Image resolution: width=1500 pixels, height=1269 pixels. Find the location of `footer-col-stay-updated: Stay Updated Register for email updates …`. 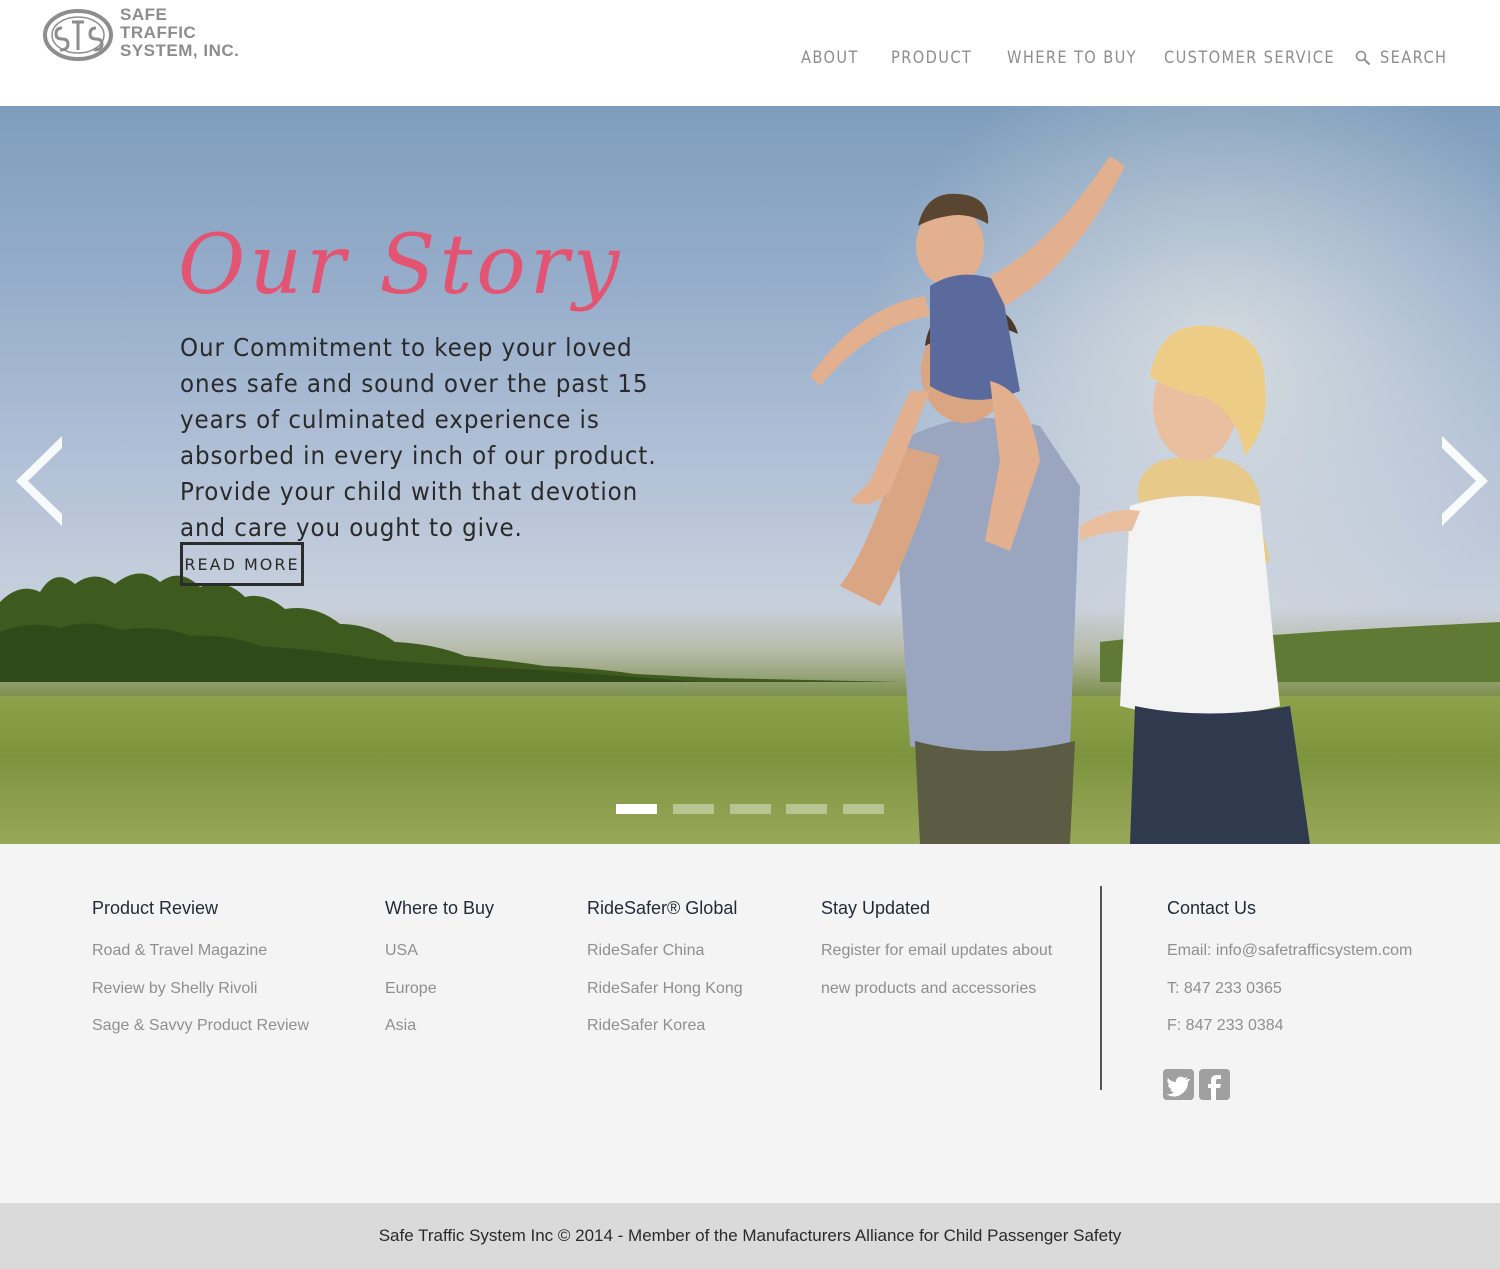

footer-col-stay-updated: Stay Updated Register for email updates … is located at coordinates (936, 957).